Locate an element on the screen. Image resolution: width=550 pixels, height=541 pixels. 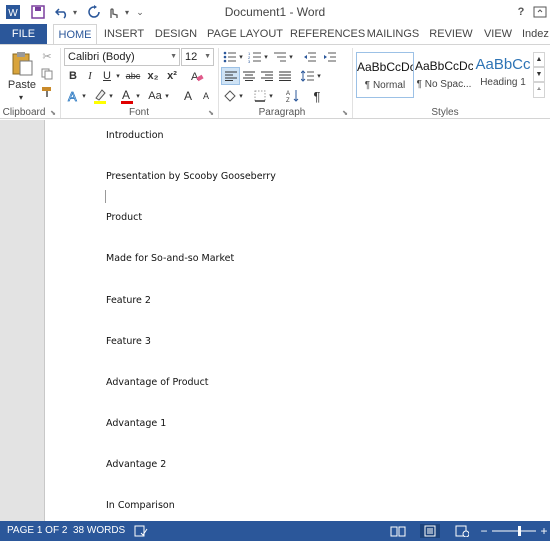
align-left-button is located at coordinates (230, 76).